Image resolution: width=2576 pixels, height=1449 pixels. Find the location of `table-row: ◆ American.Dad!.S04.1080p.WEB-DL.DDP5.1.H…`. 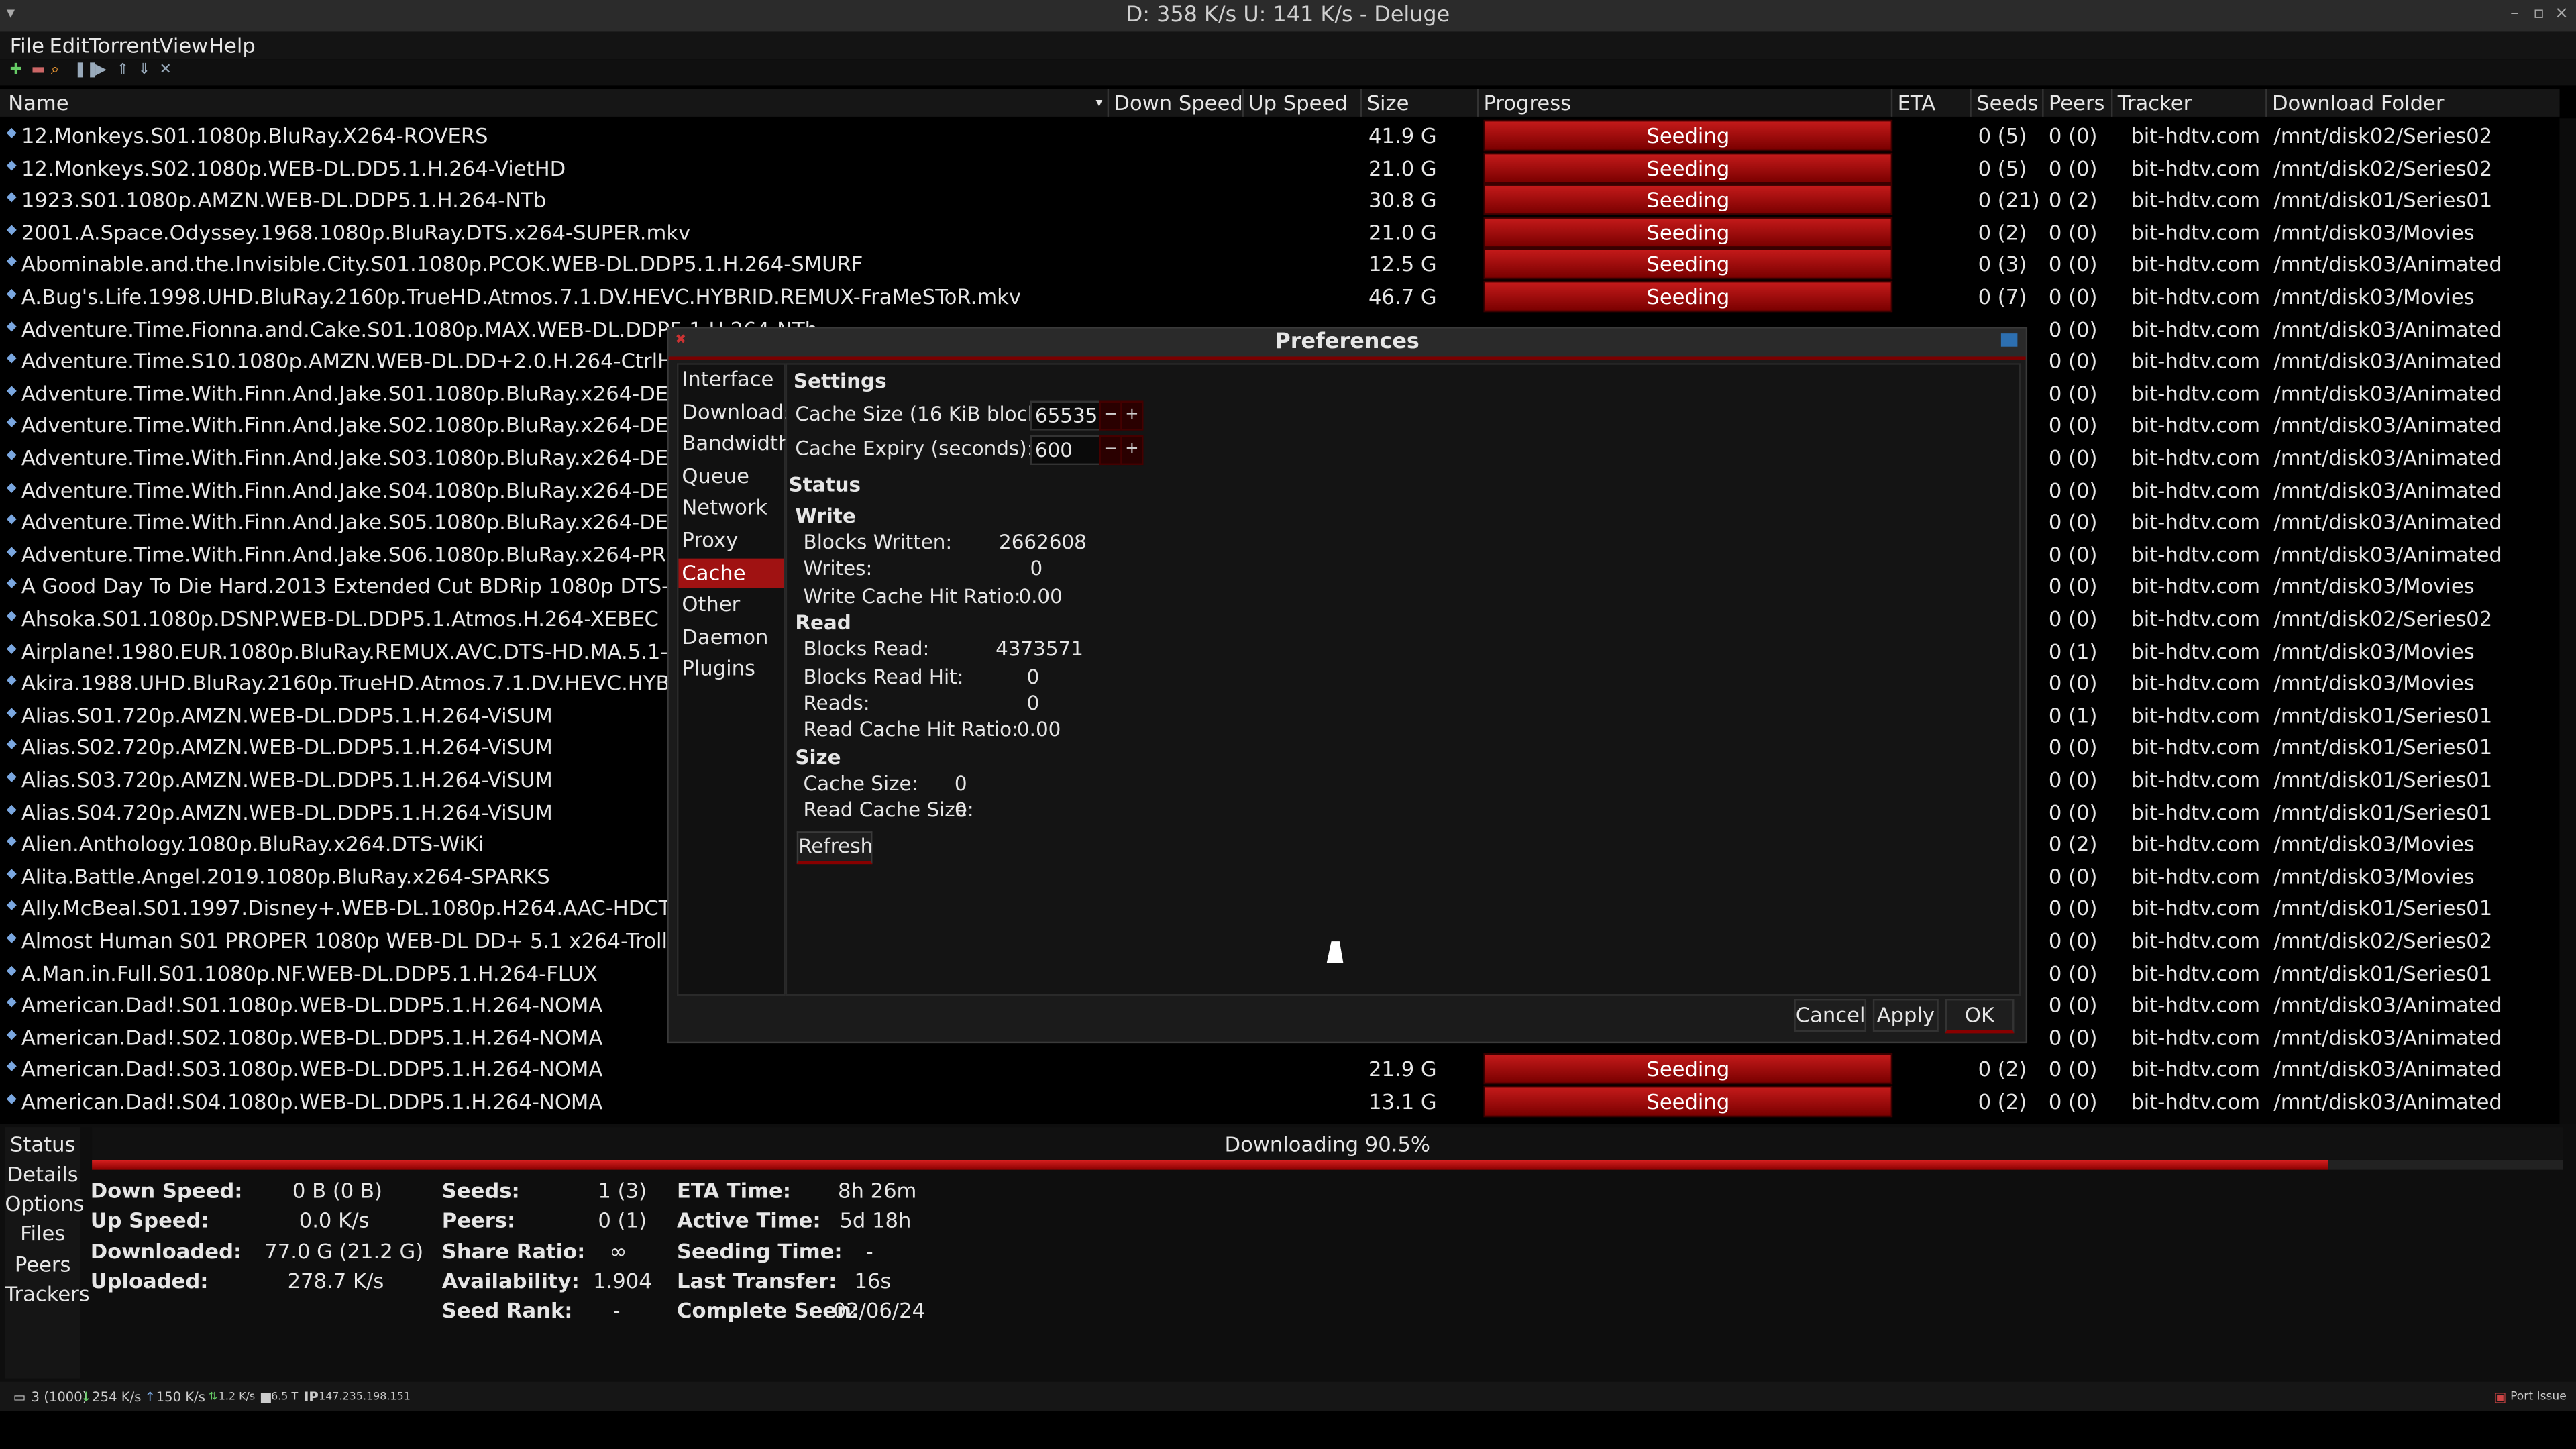

table-row: ◆ American.Dad!.S04.1080p.WEB-DL.DDP5.1.H… is located at coordinates (1280, 1101).